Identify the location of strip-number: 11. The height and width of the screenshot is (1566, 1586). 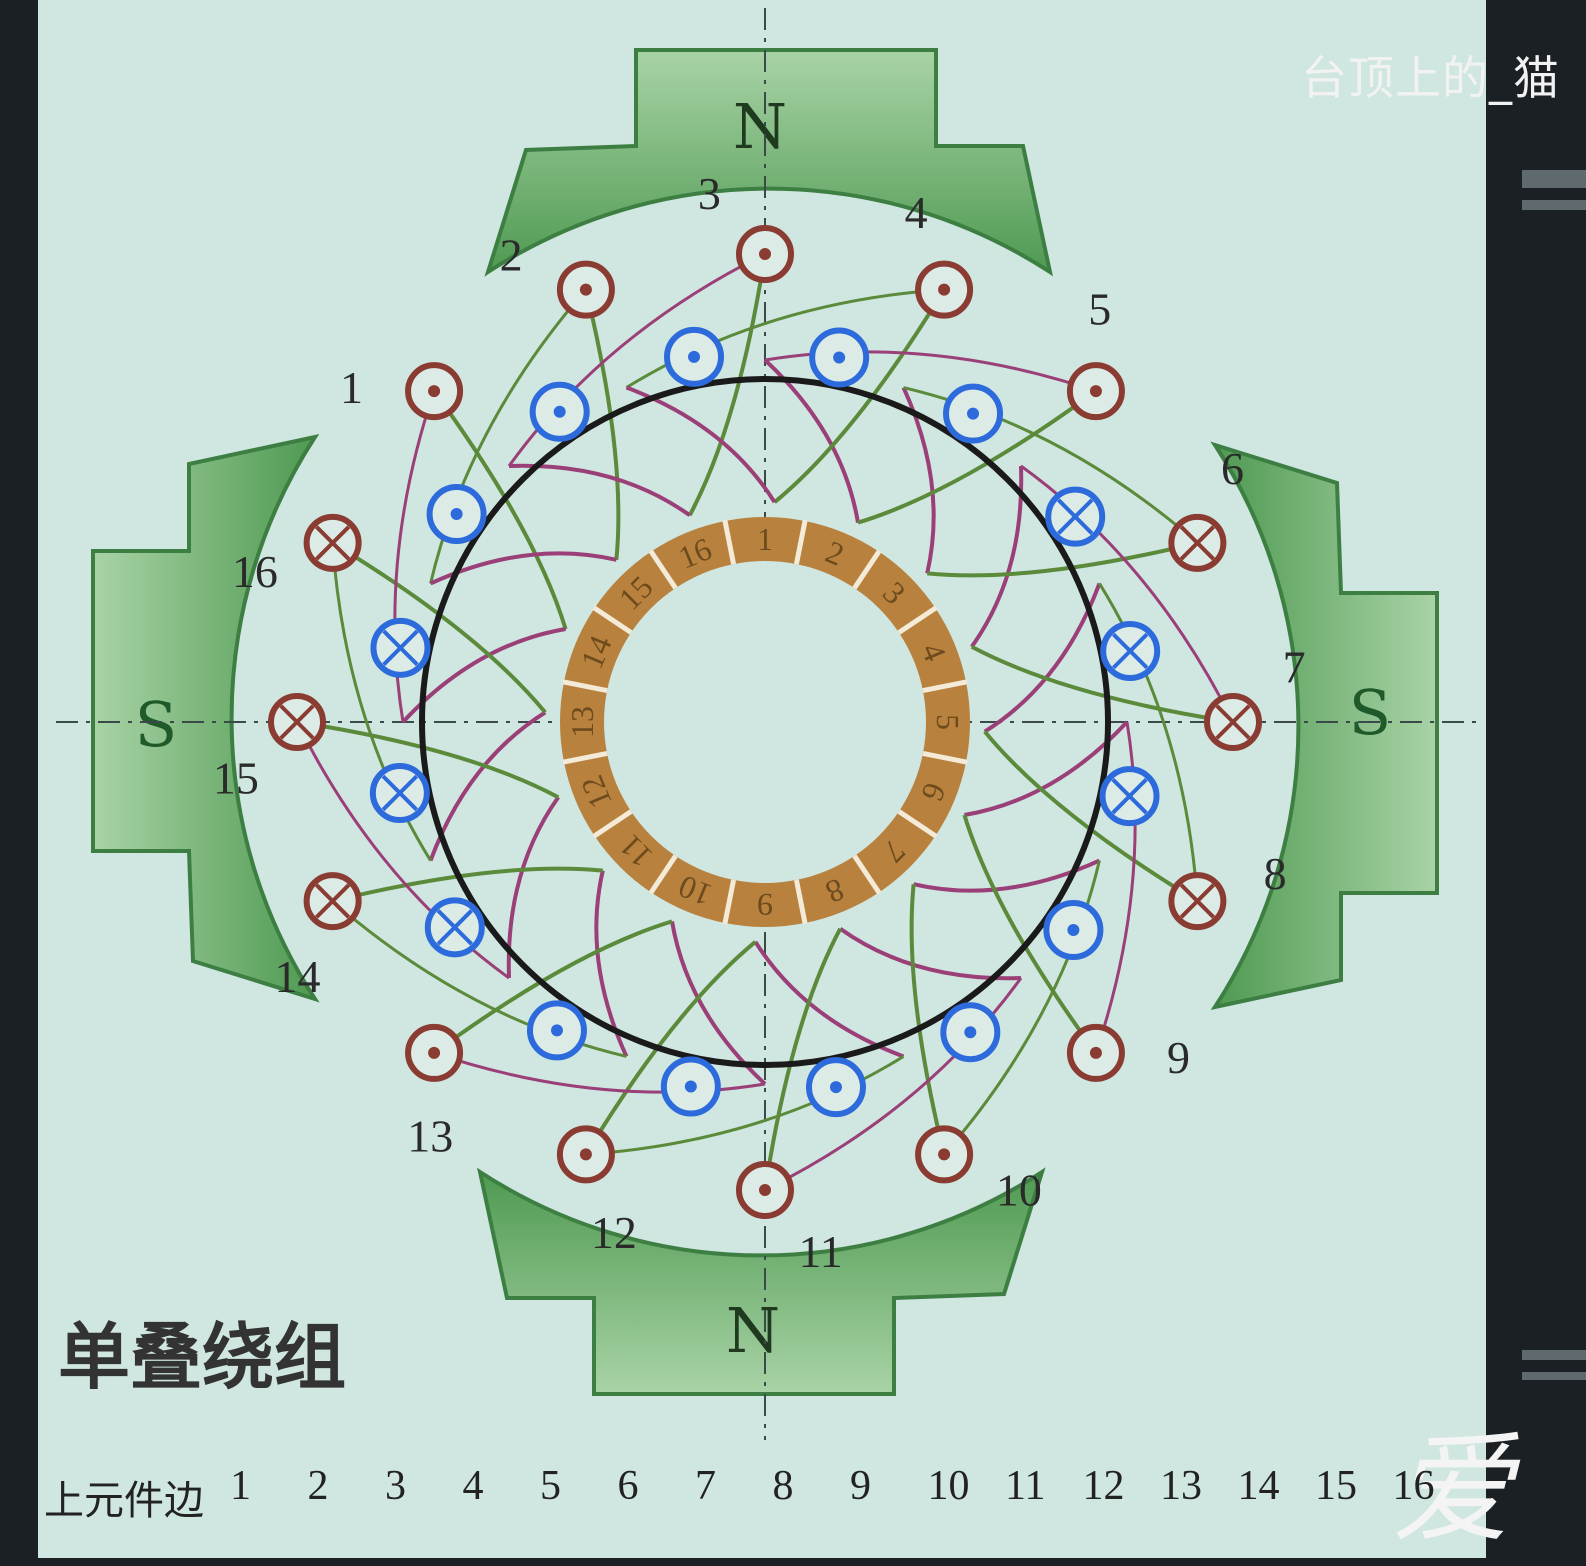
(1025, 1486).